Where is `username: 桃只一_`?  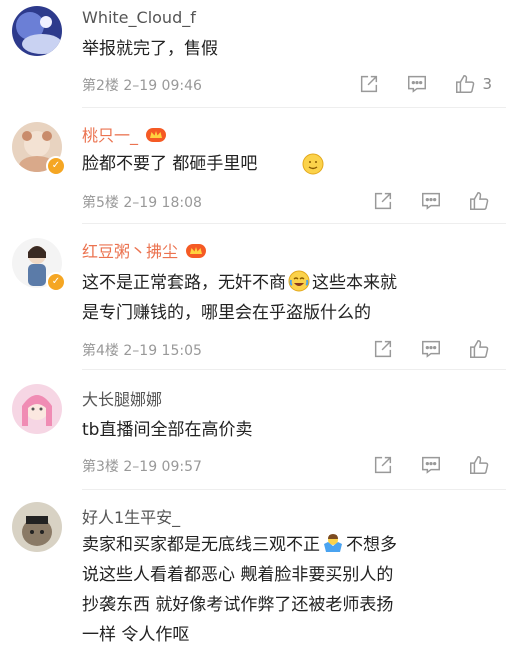
username: 桃只一_ is located at coordinates (124, 134).